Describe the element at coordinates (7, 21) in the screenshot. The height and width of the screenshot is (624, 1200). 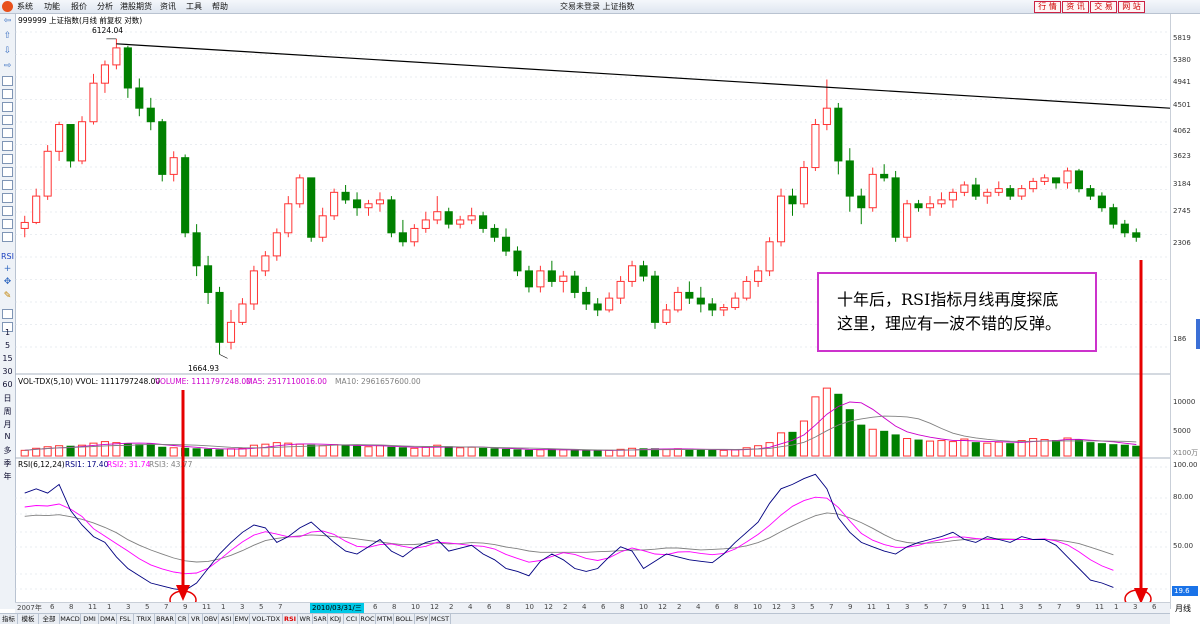
I see `nav-arrow-icon-0: ⇦` at that location.